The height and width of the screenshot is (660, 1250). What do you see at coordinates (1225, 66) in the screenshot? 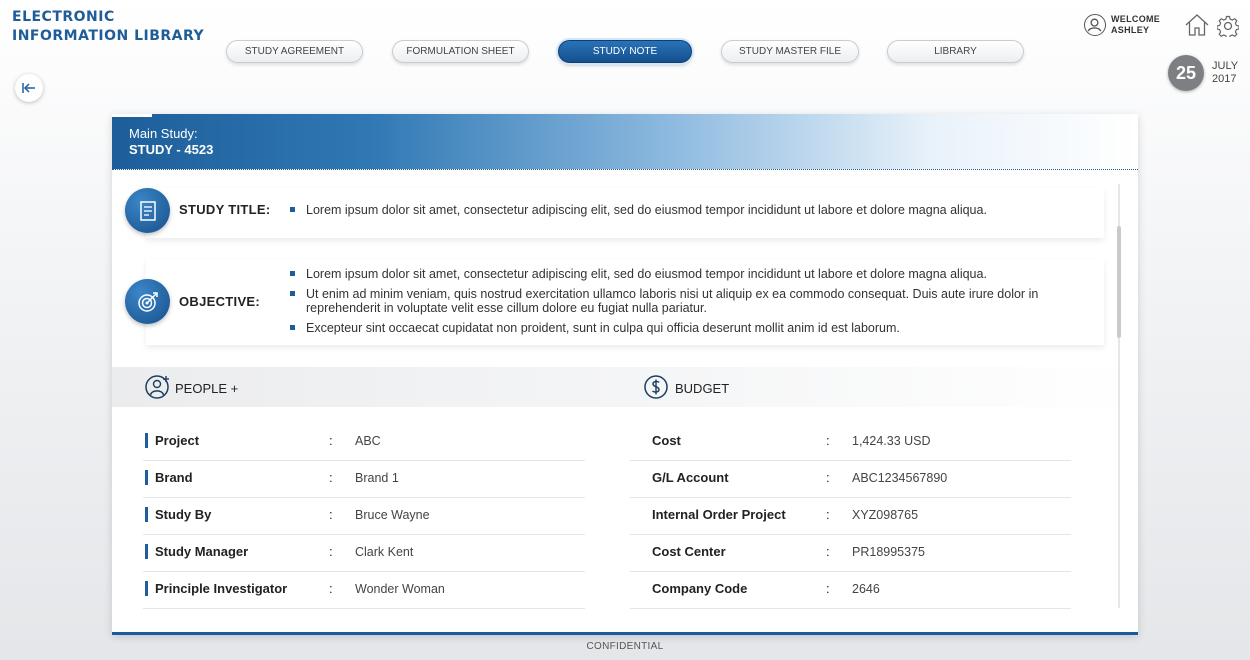
I see `date-month: JULY` at bounding box center [1225, 66].